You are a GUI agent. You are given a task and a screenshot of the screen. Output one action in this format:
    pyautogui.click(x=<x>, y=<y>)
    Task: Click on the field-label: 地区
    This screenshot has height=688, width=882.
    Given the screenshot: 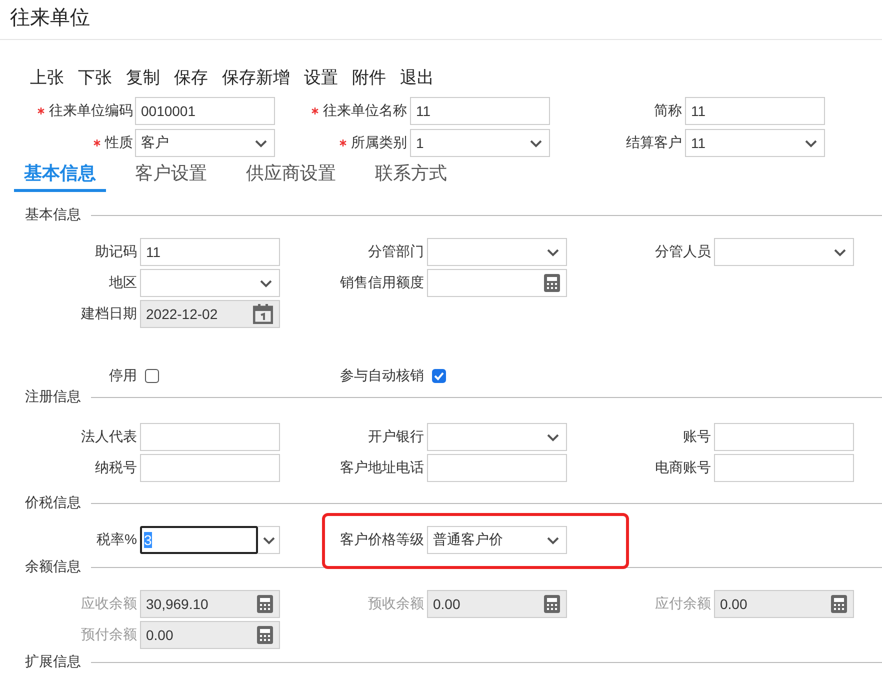 What is the action you would take?
    pyautogui.click(x=123, y=283)
    